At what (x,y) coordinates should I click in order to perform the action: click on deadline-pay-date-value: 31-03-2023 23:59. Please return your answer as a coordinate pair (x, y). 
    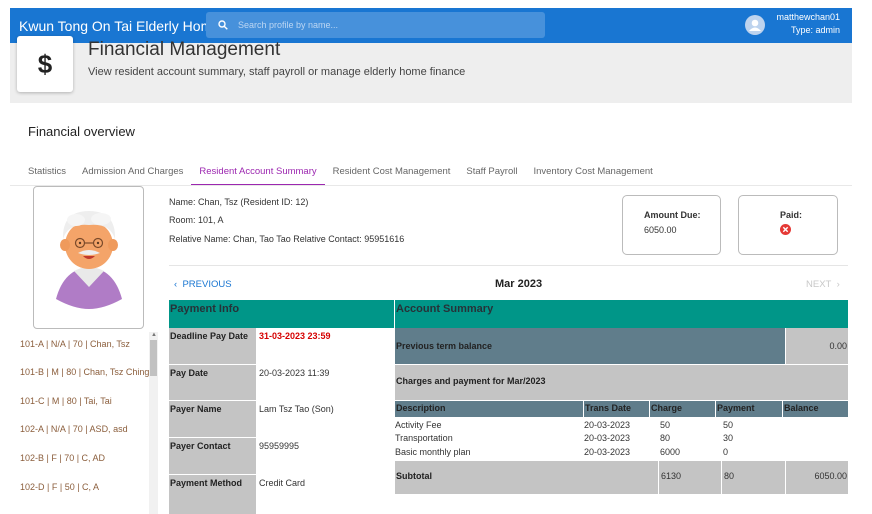
    Looking at the image, I should click on (295, 336).